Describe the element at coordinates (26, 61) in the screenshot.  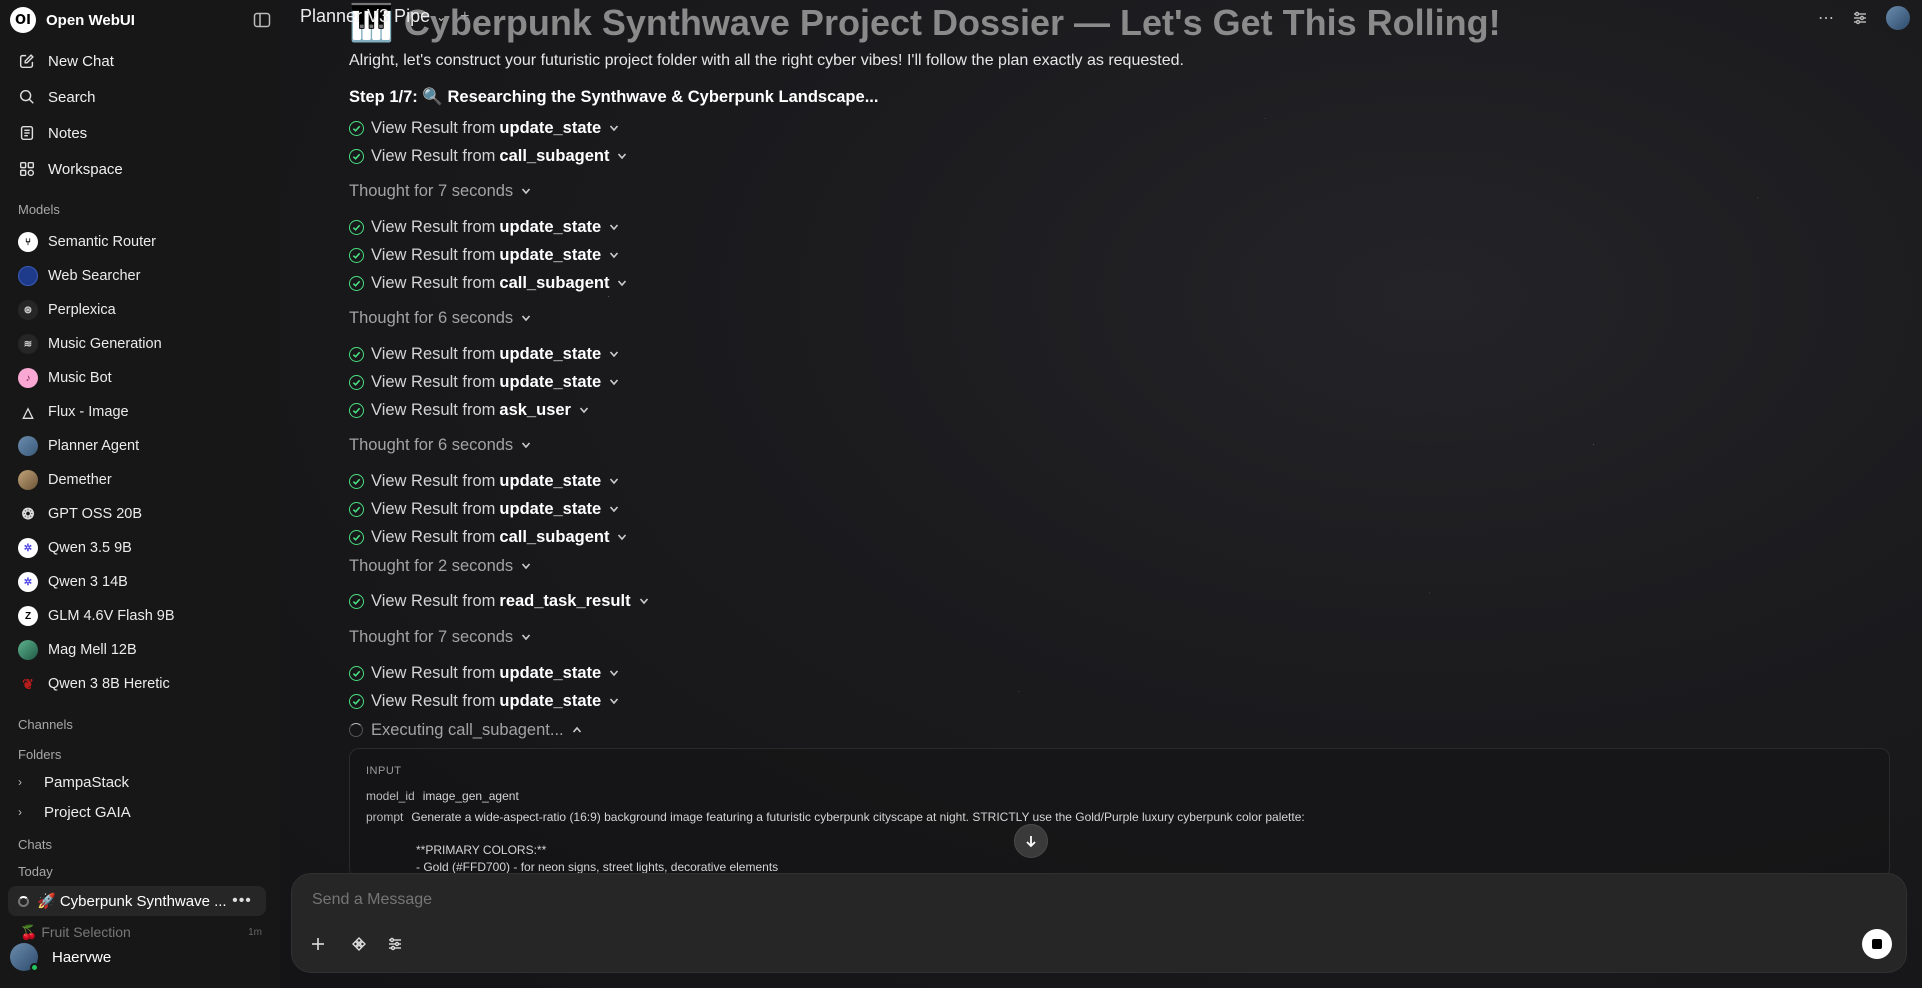
I see `edit-icon` at that location.